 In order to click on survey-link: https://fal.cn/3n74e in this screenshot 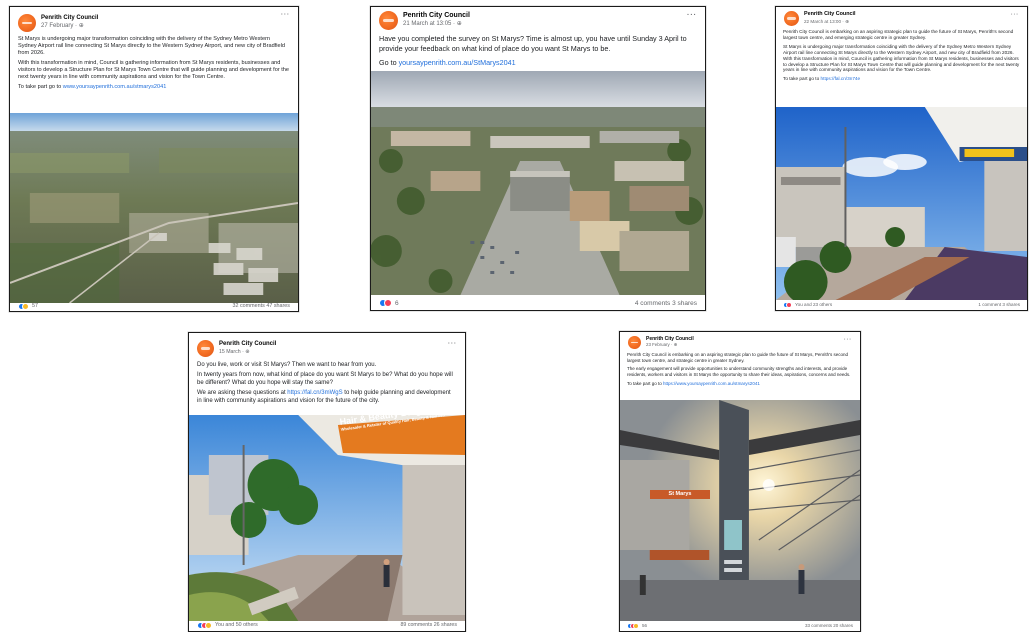, I will do `click(841, 78)`.